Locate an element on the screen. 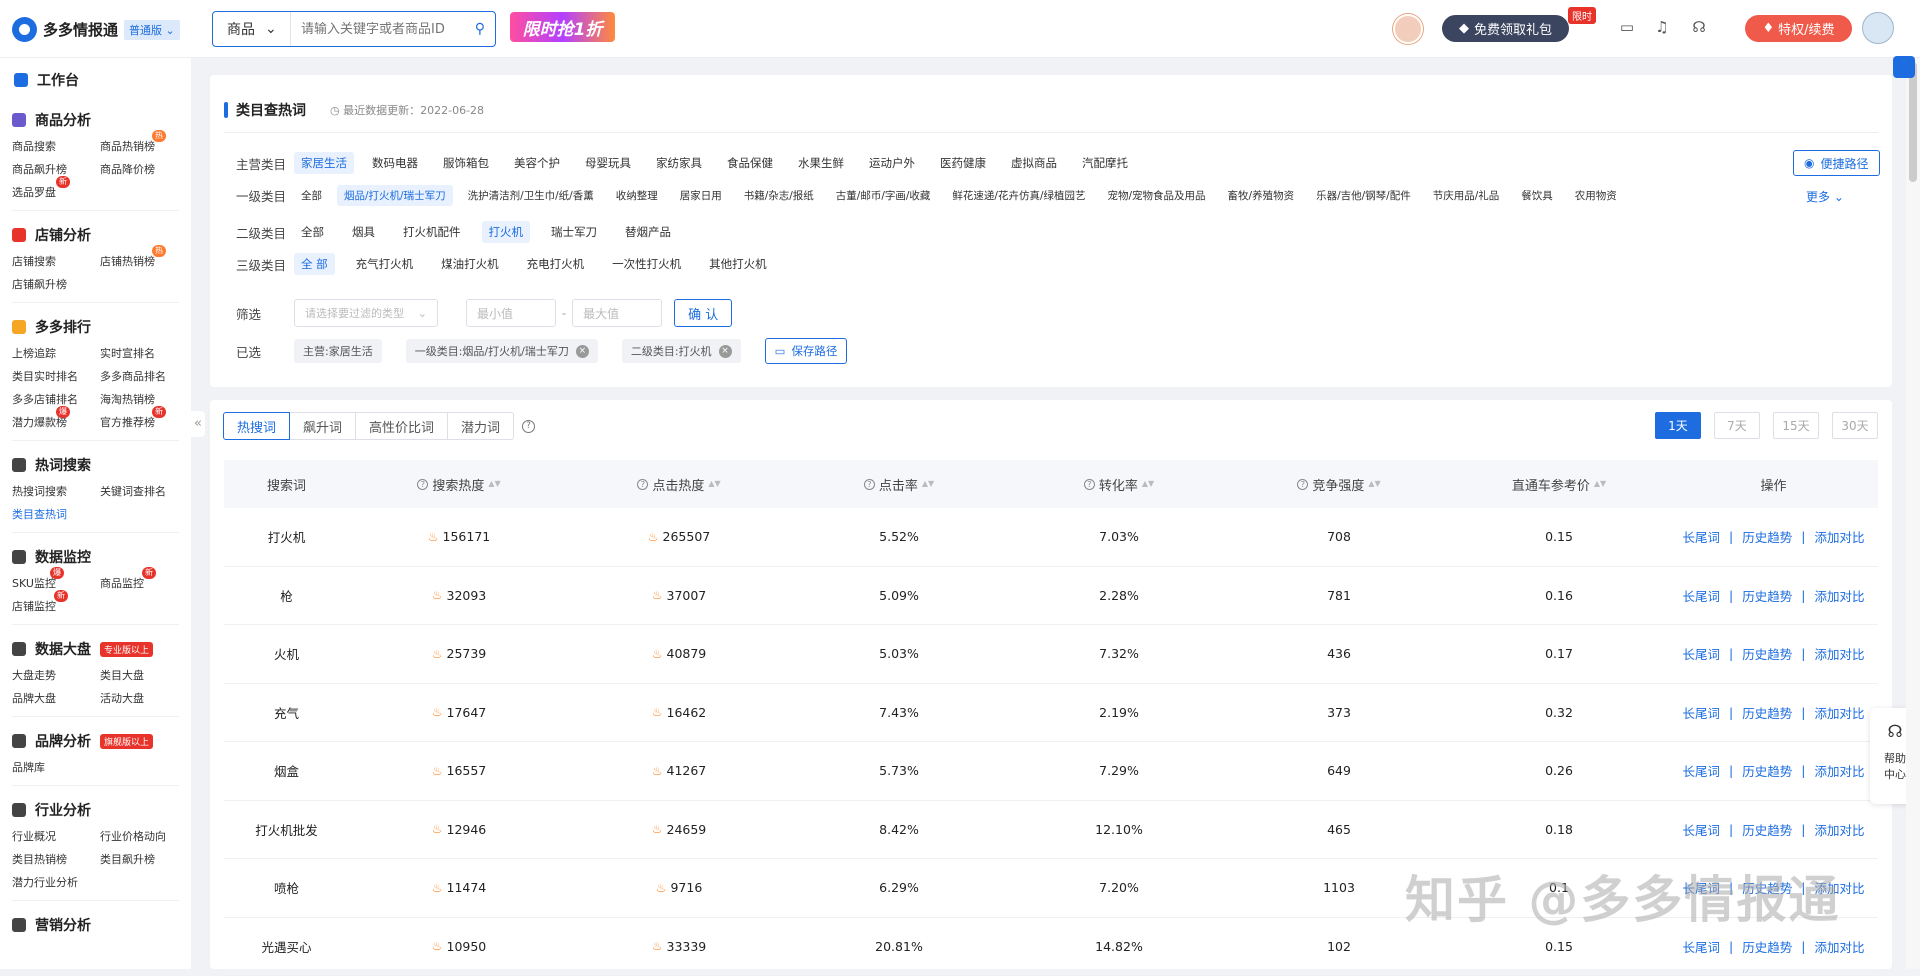  sidebar-item-active: 类目查热词 is located at coordinates (56, 514).